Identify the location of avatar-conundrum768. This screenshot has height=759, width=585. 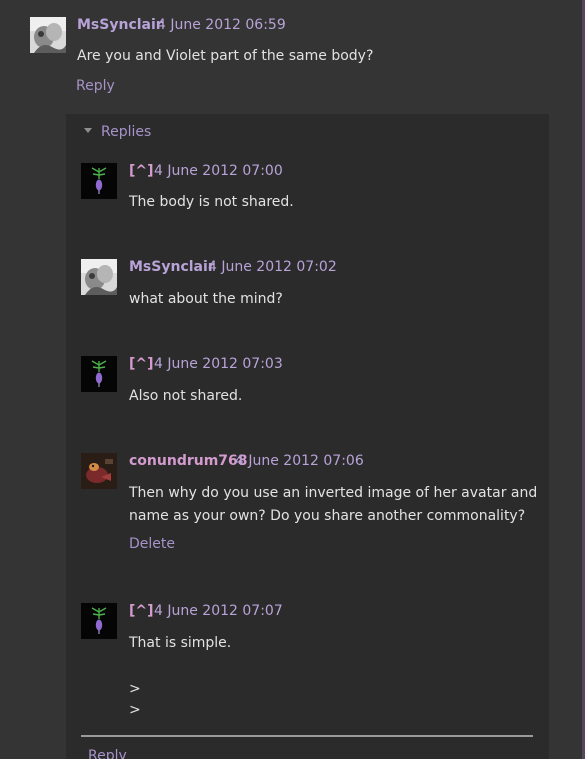
(99, 471).